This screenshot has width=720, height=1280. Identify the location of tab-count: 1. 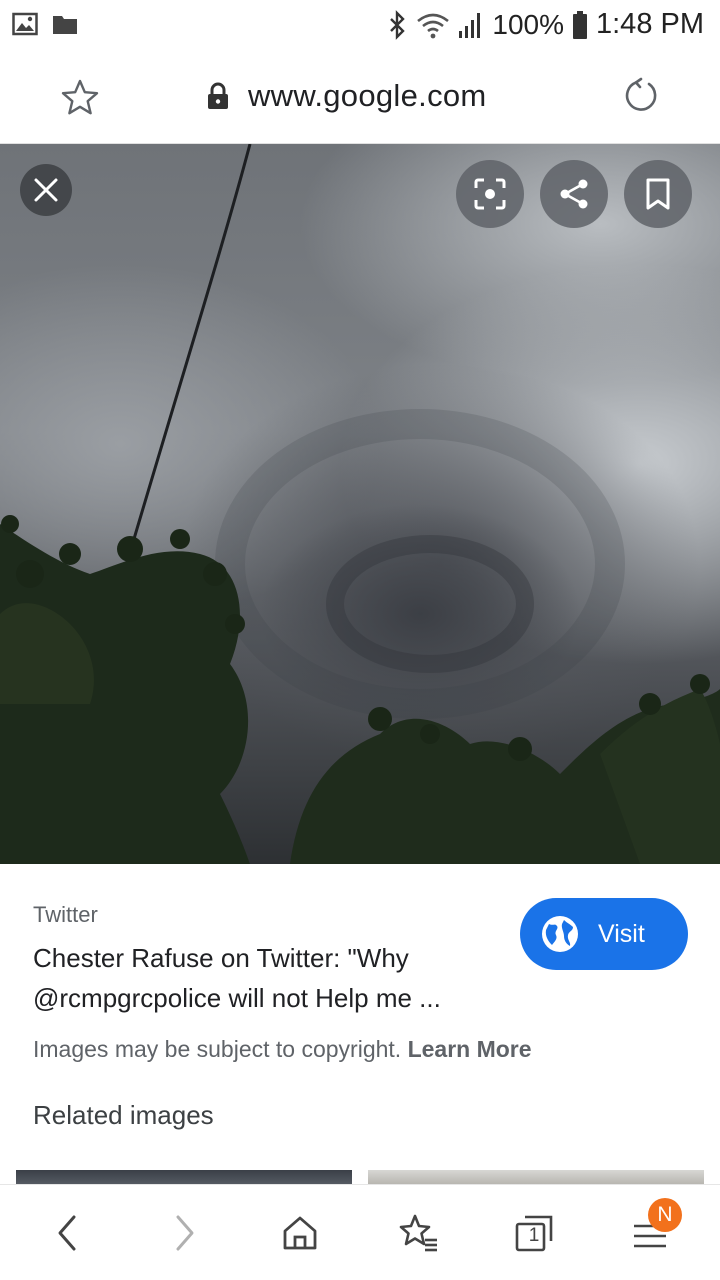
(534, 1235).